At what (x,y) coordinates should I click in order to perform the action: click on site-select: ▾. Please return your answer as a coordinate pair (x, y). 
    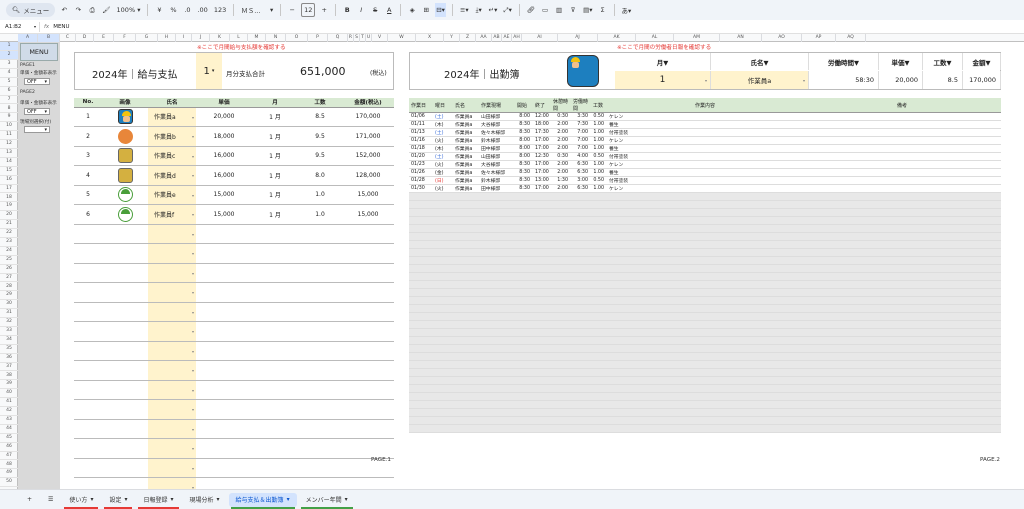
    Looking at the image, I should click on (37, 129).